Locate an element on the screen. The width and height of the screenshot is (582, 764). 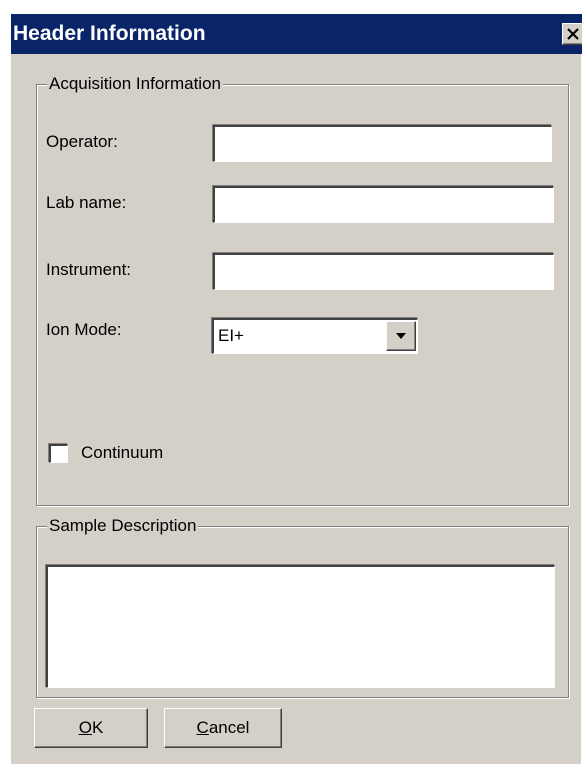
close-button is located at coordinates (572, 34).